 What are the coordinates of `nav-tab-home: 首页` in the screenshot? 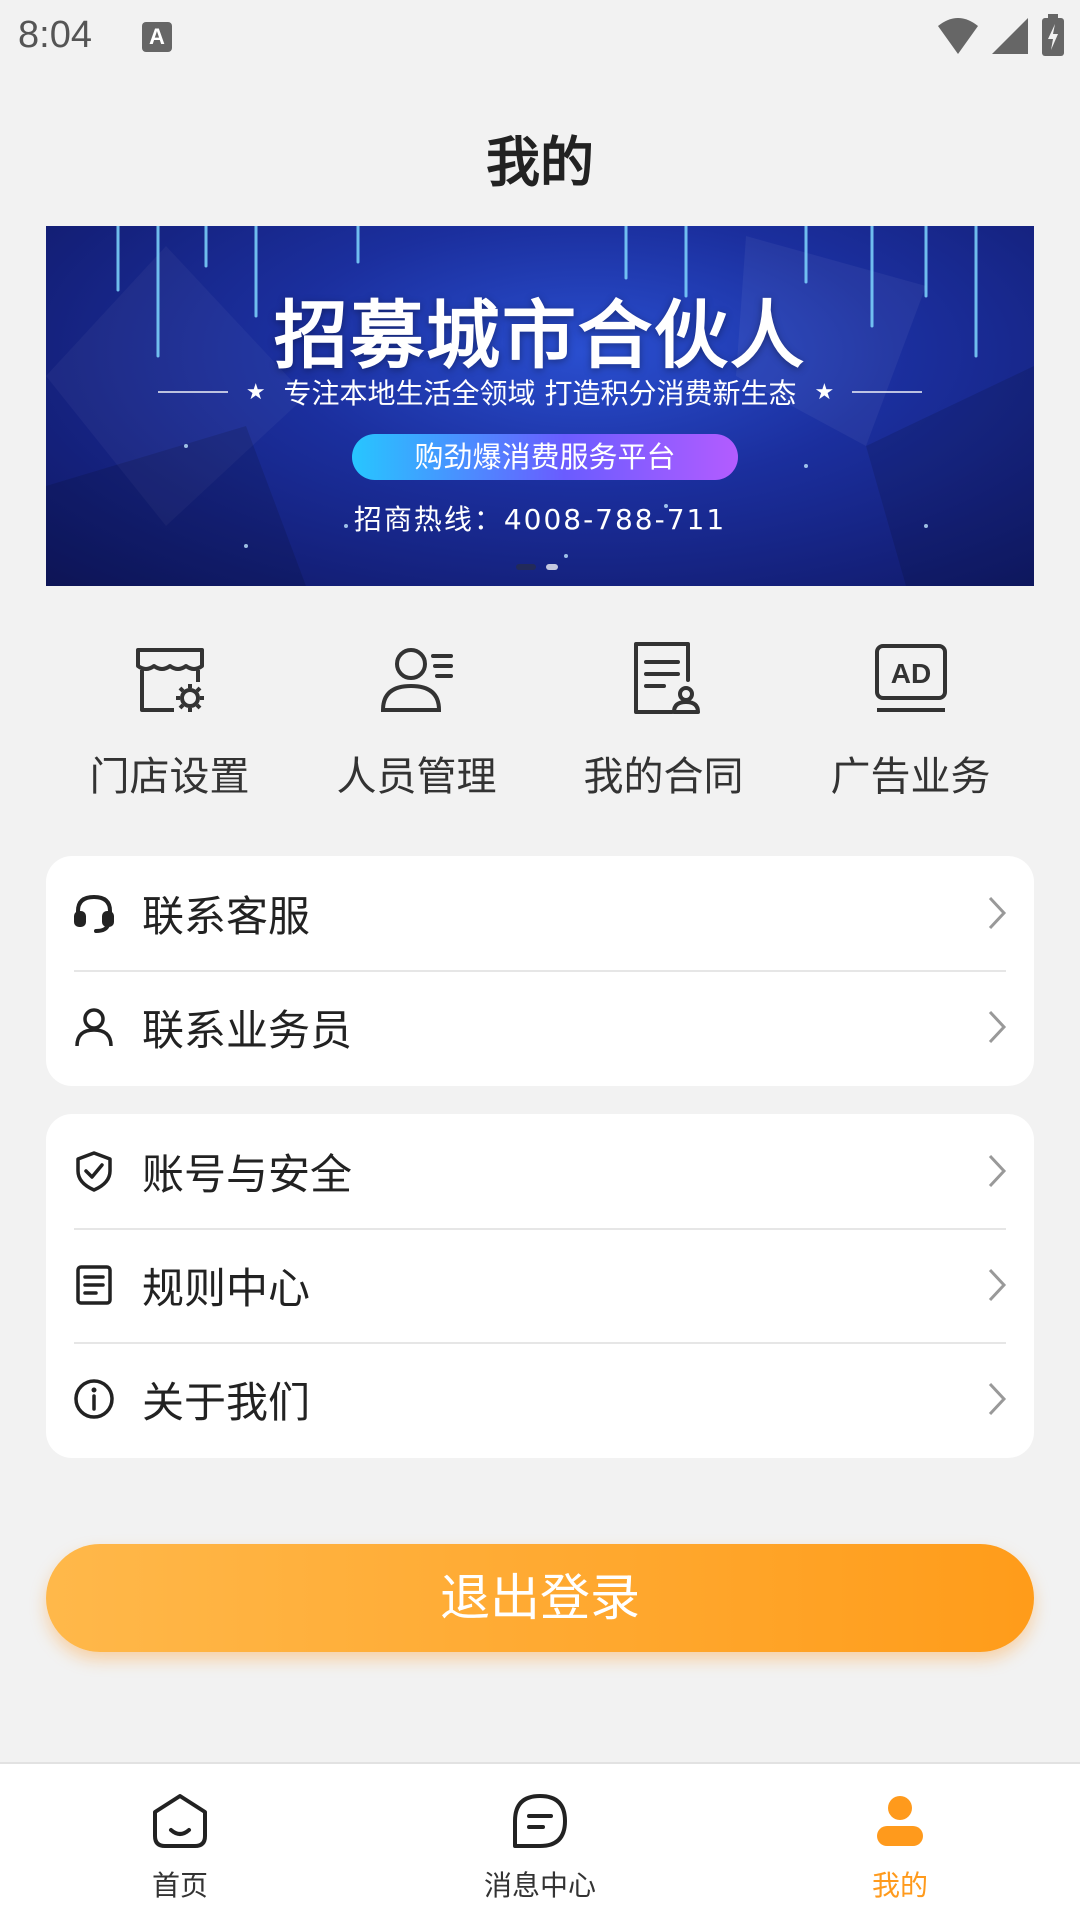 It's located at (180, 1842).